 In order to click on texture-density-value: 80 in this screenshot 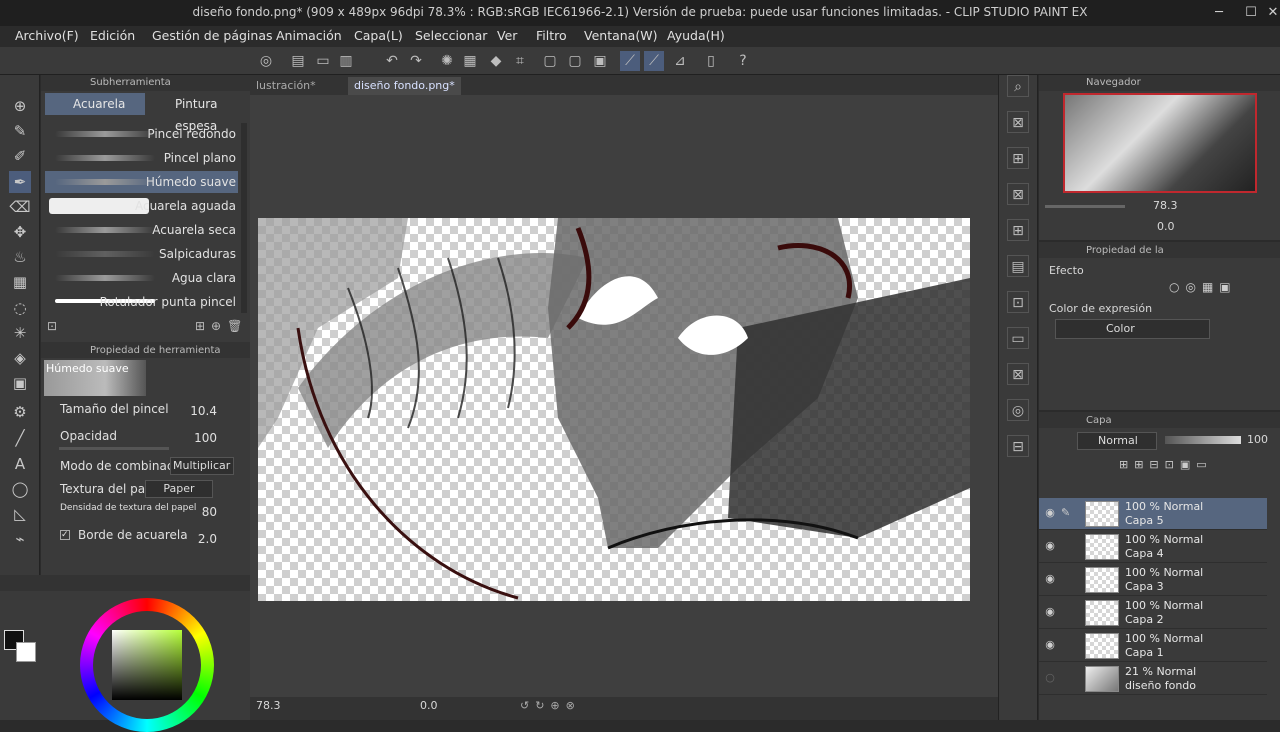, I will do `click(209, 512)`.